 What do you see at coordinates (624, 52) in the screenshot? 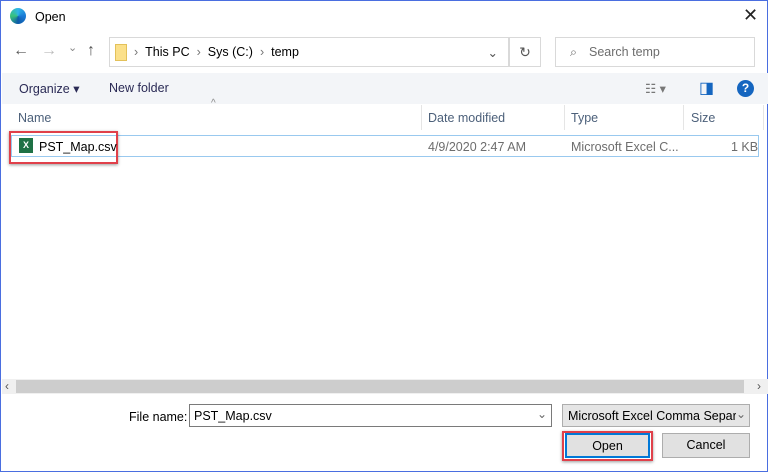
I see `search-placeholder: Search temp` at bounding box center [624, 52].